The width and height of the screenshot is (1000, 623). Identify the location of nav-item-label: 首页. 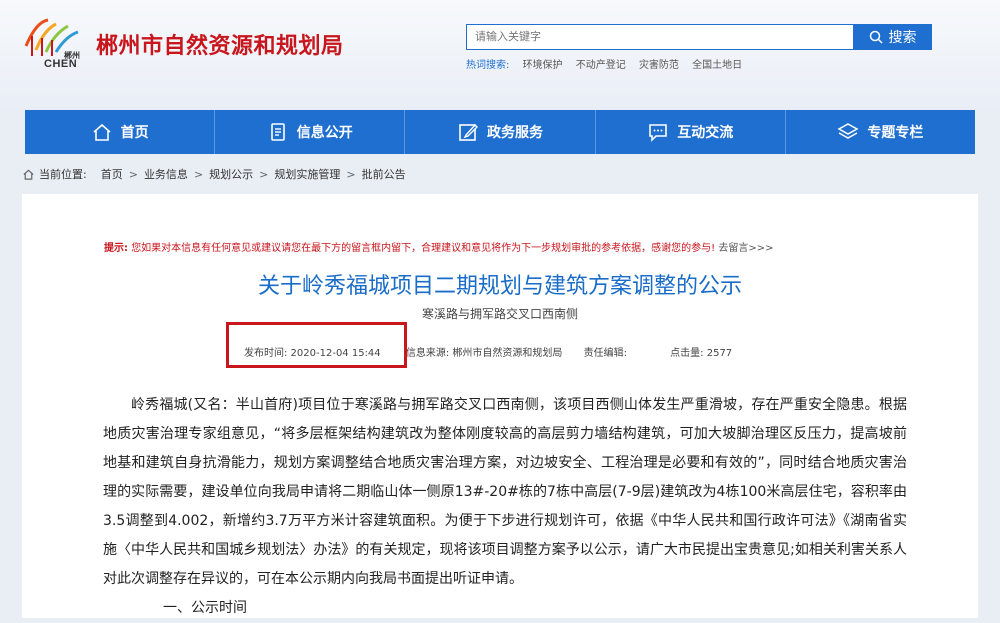
(134, 133).